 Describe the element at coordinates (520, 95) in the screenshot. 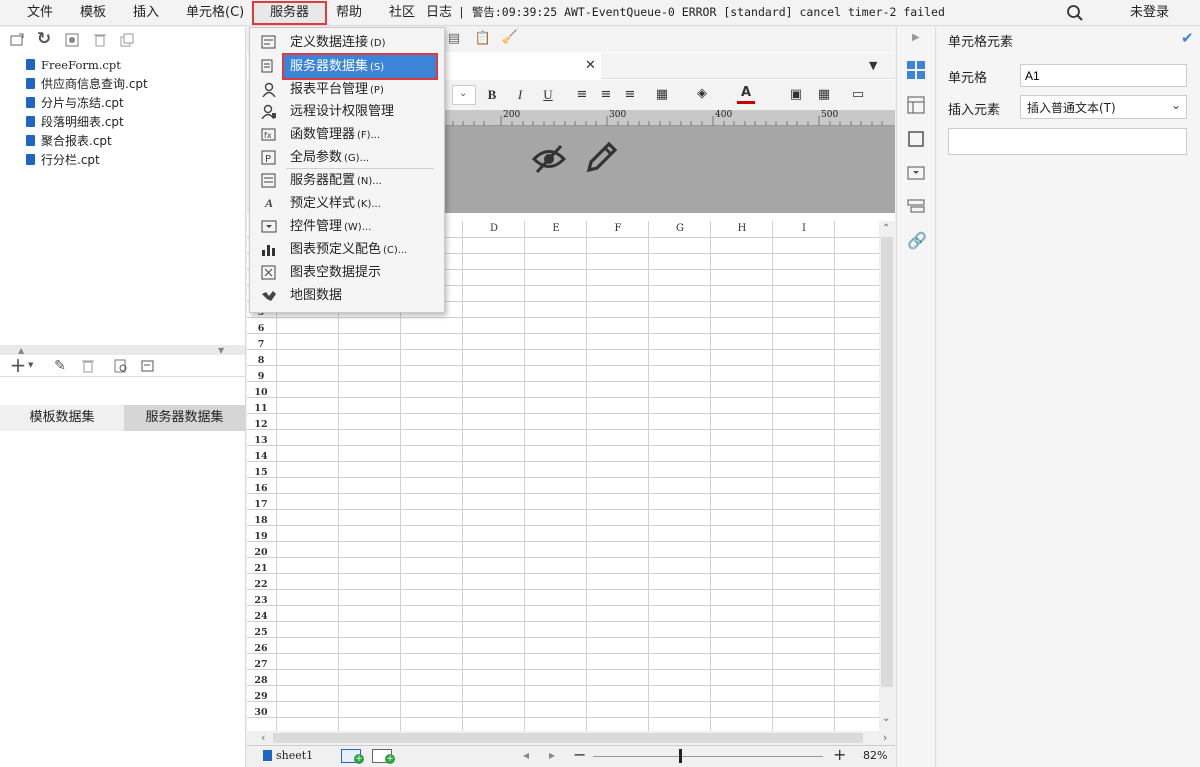

I see `italic-icon: I` at that location.